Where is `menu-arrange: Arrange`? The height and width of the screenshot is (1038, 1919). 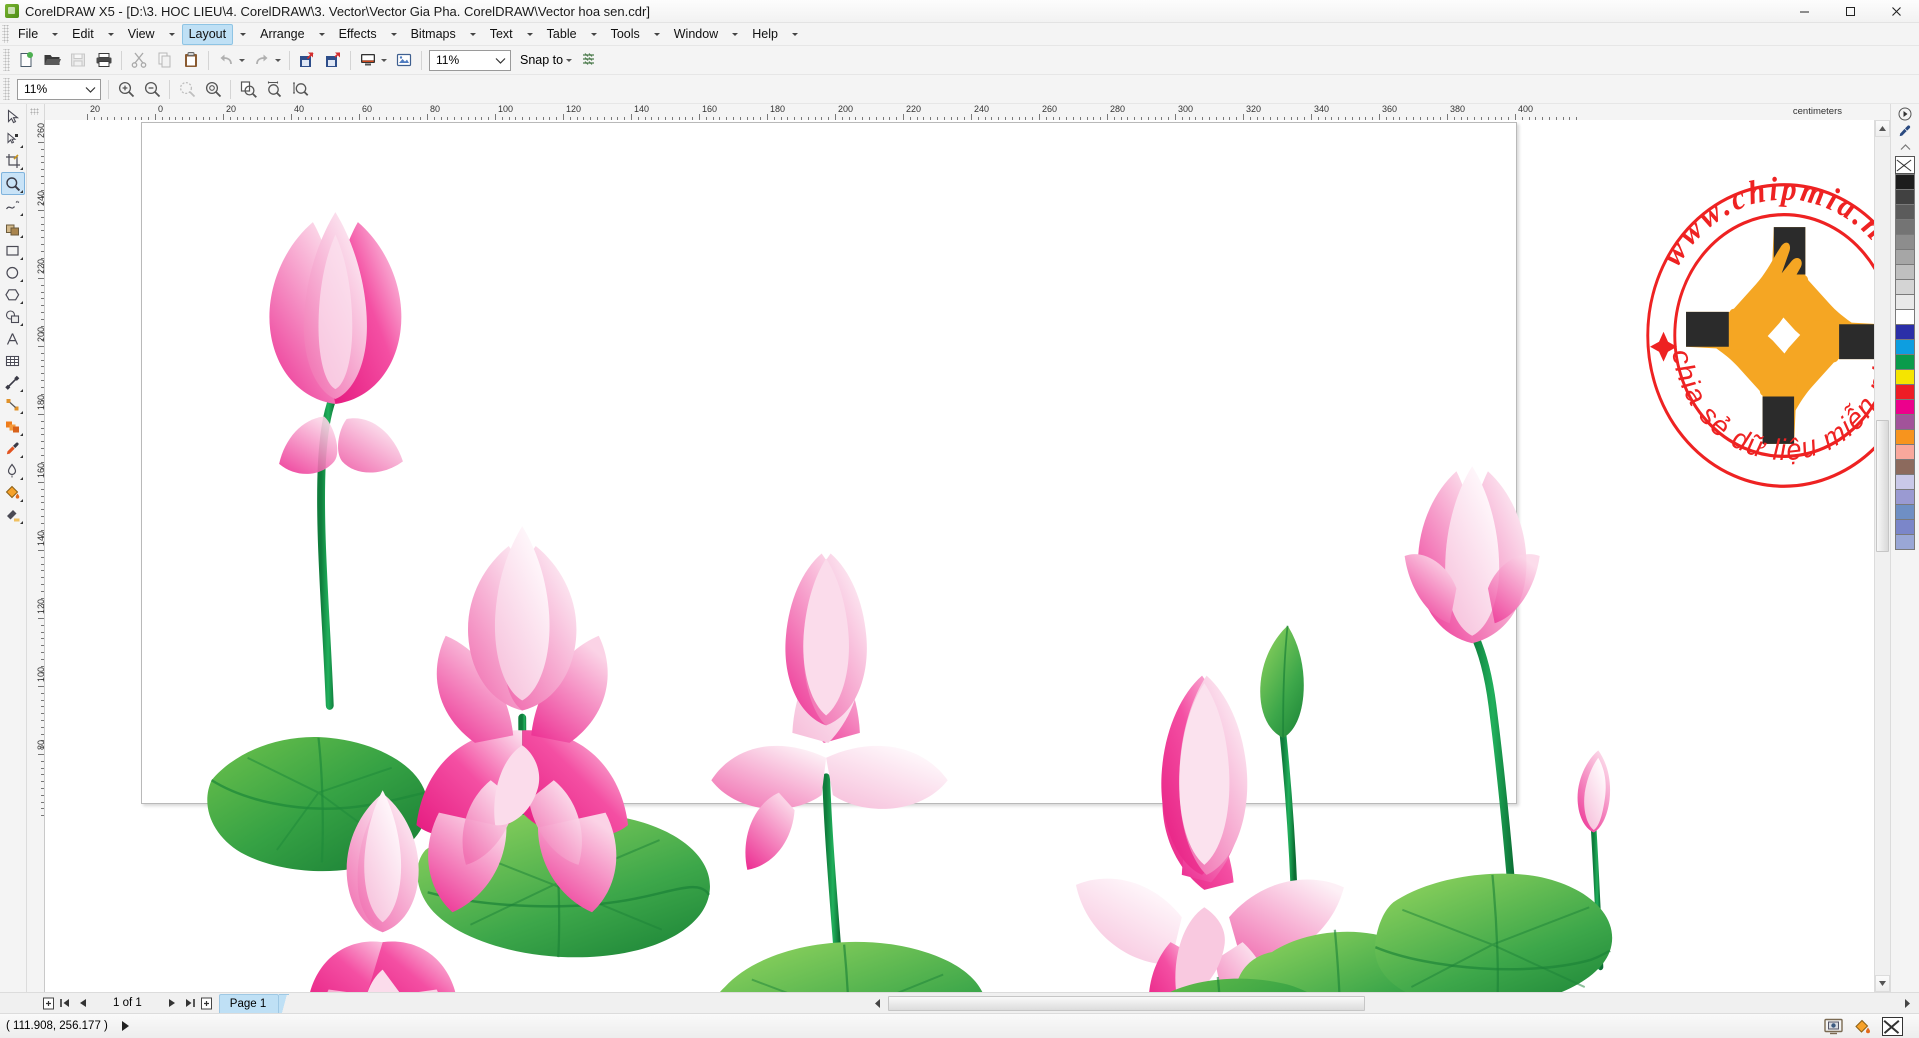
menu-arrange: Arrange is located at coordinates (282, 34).